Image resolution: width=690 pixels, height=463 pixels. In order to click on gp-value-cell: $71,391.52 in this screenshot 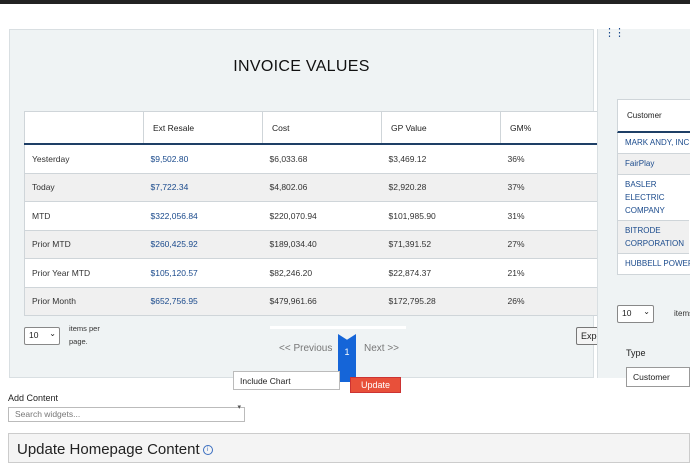, I will do `click(441, 244)`.